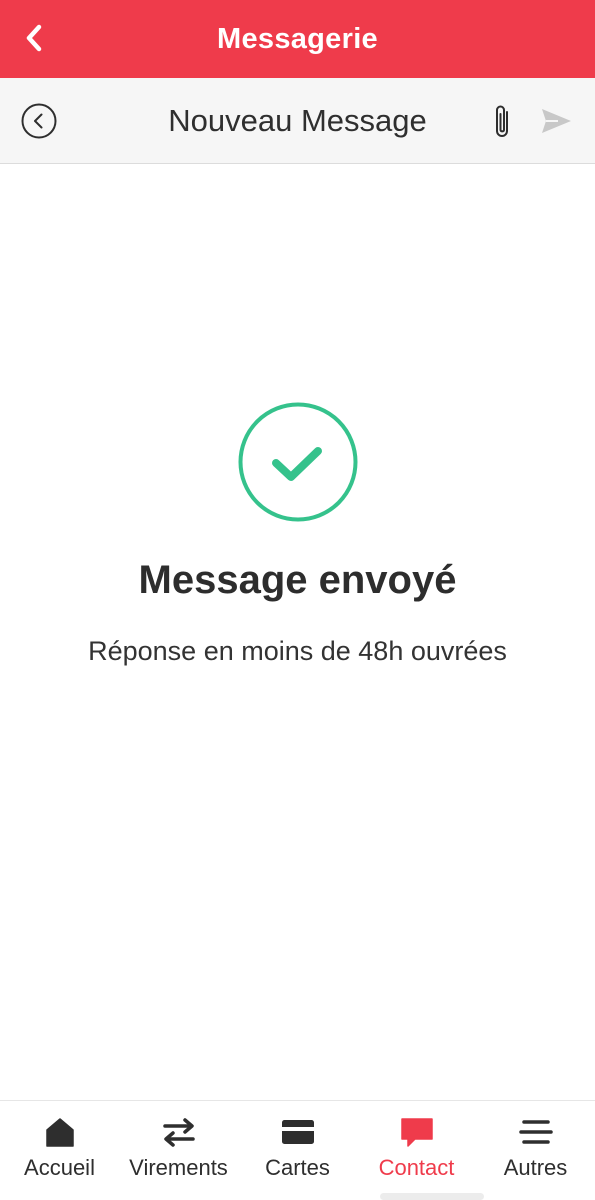 This screenshot has height=1200, width=595. I want to click on message-toolbar: Nouveau Message, so click(297, 121).